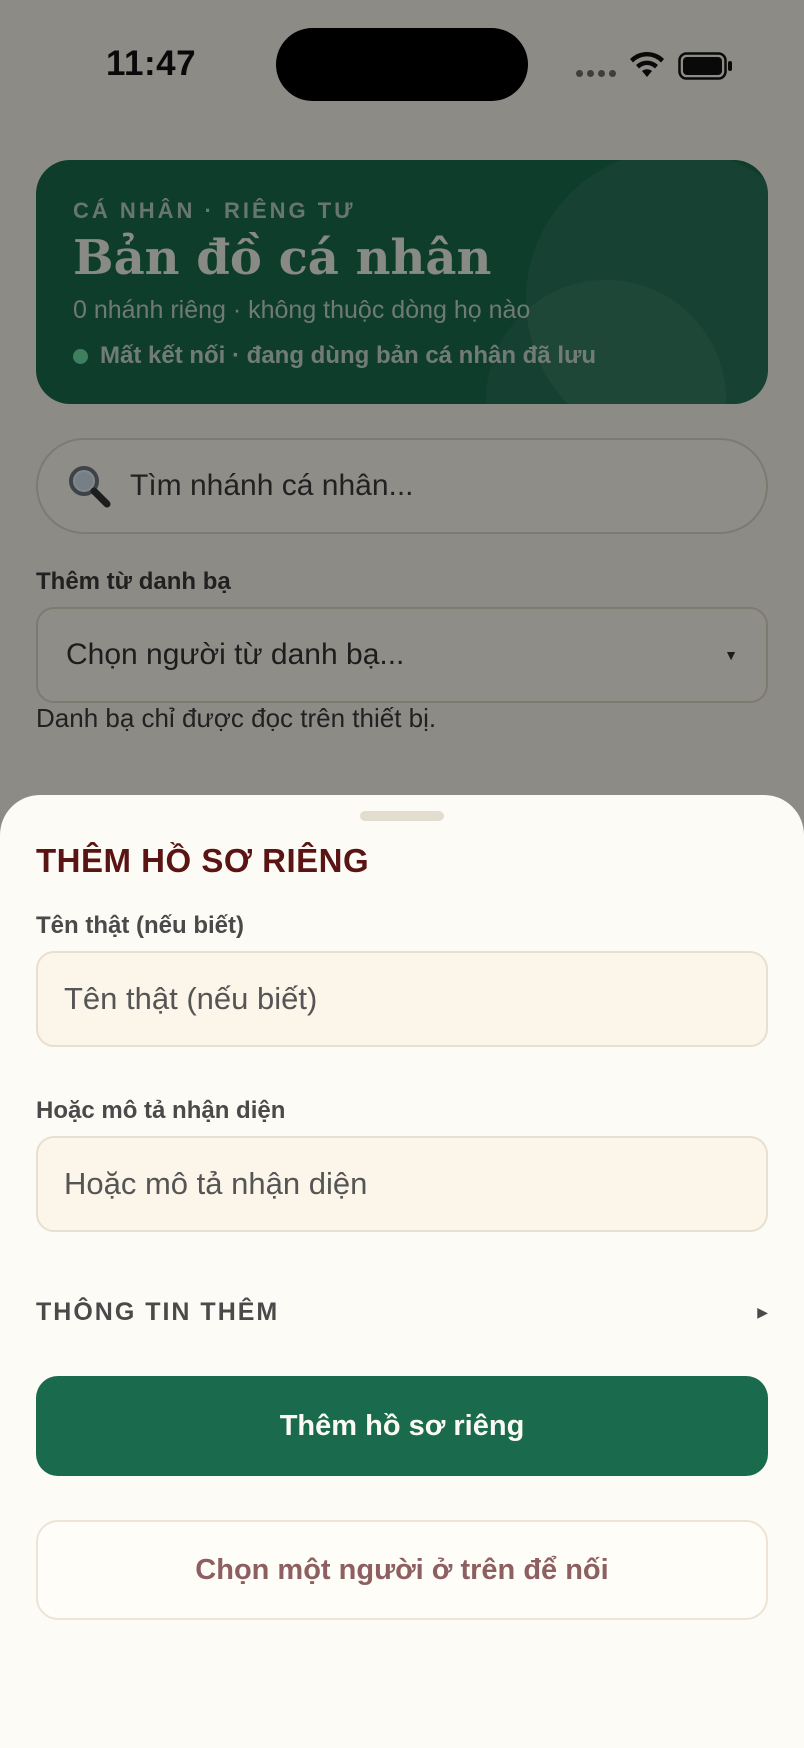 The width and height of the screenshot is (804, 1748). What do you see at coordinates (762, 1311) in the screenshot?
I see `chevron-right-icon: ▶` at bounding box center [762, 1311].